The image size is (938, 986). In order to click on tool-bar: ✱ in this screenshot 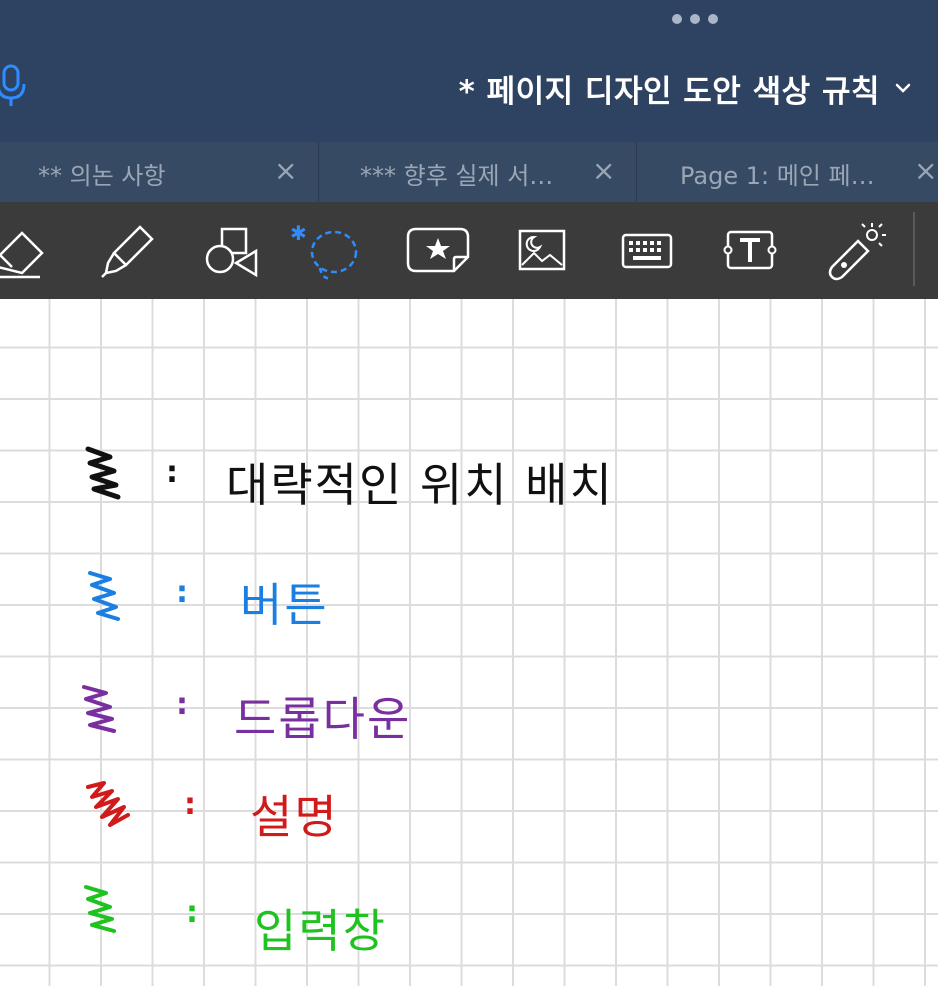, I will do `click(469, 250)`.